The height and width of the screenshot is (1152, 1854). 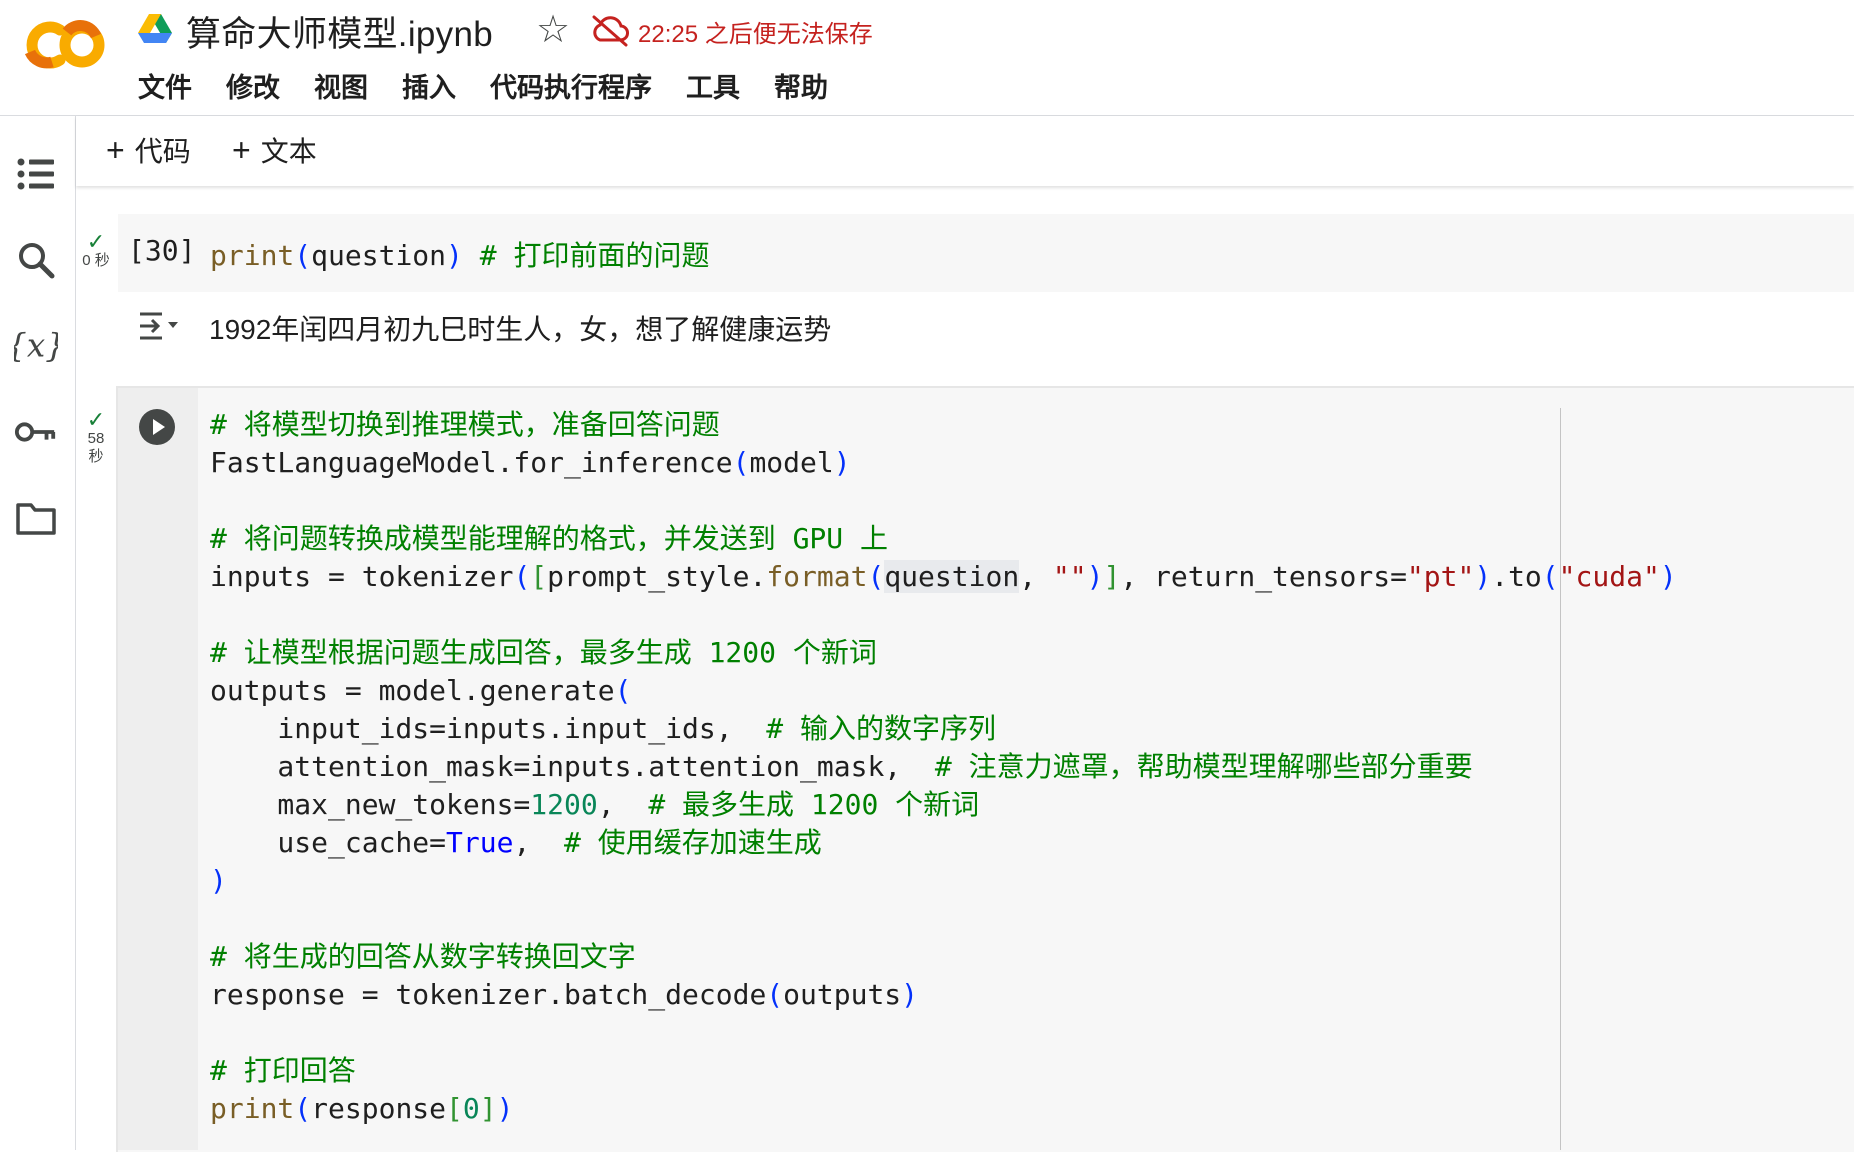 I want to click on code-line: FastLanguageModel.for_inference(model), so click(x=530, y=462).